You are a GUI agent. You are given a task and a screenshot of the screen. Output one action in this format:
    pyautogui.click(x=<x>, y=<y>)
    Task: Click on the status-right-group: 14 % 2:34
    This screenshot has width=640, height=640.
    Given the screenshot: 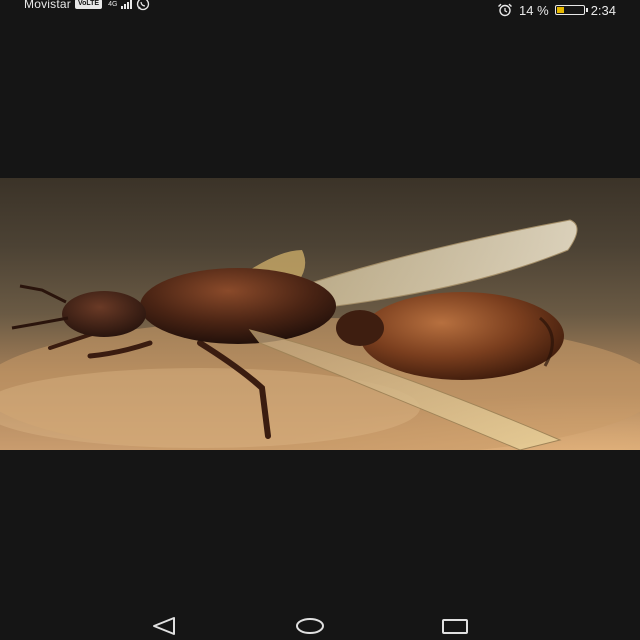 What is the action you would take?
    pyautogui.click(x=556, y=10)
    